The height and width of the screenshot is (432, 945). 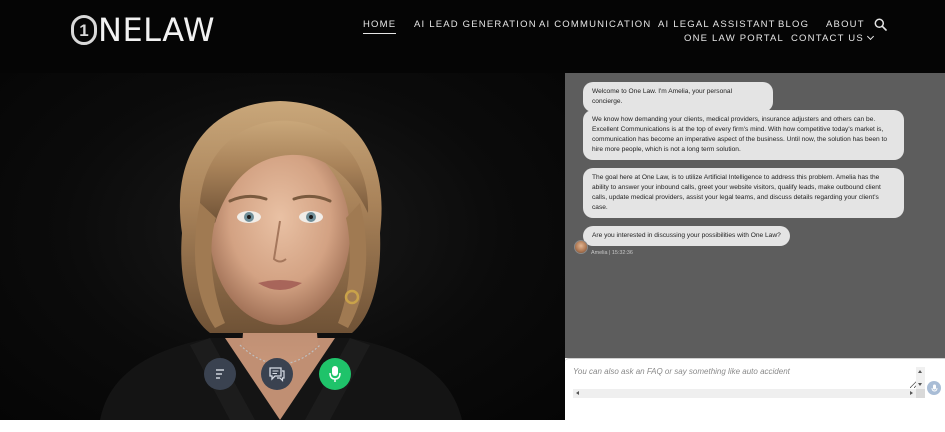 What do you see at coordinates (880, 24) in the screenshot?
I see `search-icon` at bounding box center [880, 24].